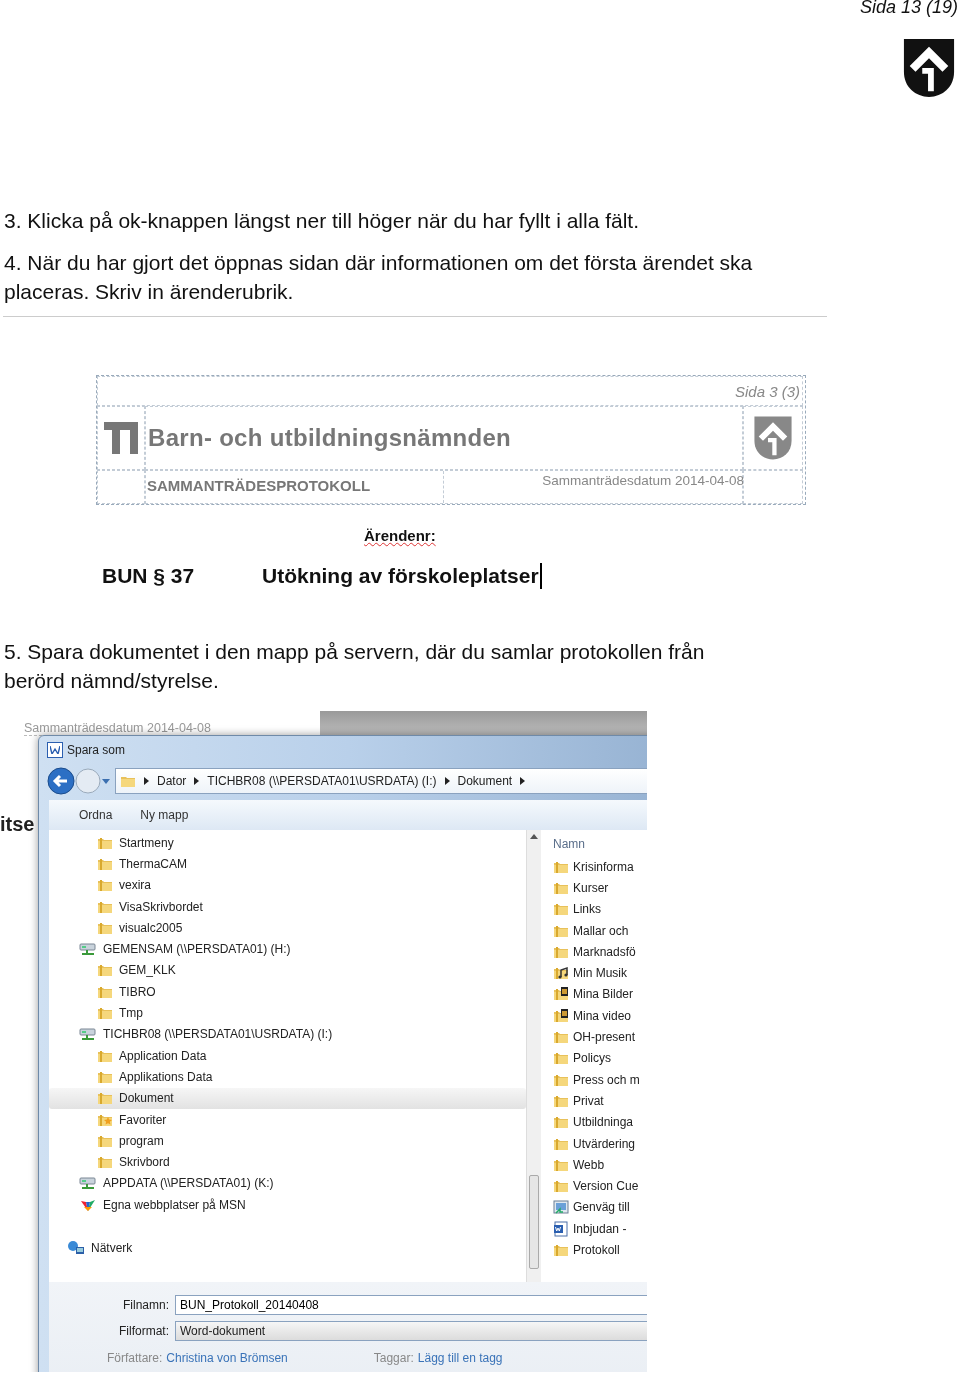 This screenshot has width=960, height=1381. I want to click on address-bar: Dator TICHBR08 (\\PERSDATA01\USRDATA) (I:) Dokument, so click(381, 781).